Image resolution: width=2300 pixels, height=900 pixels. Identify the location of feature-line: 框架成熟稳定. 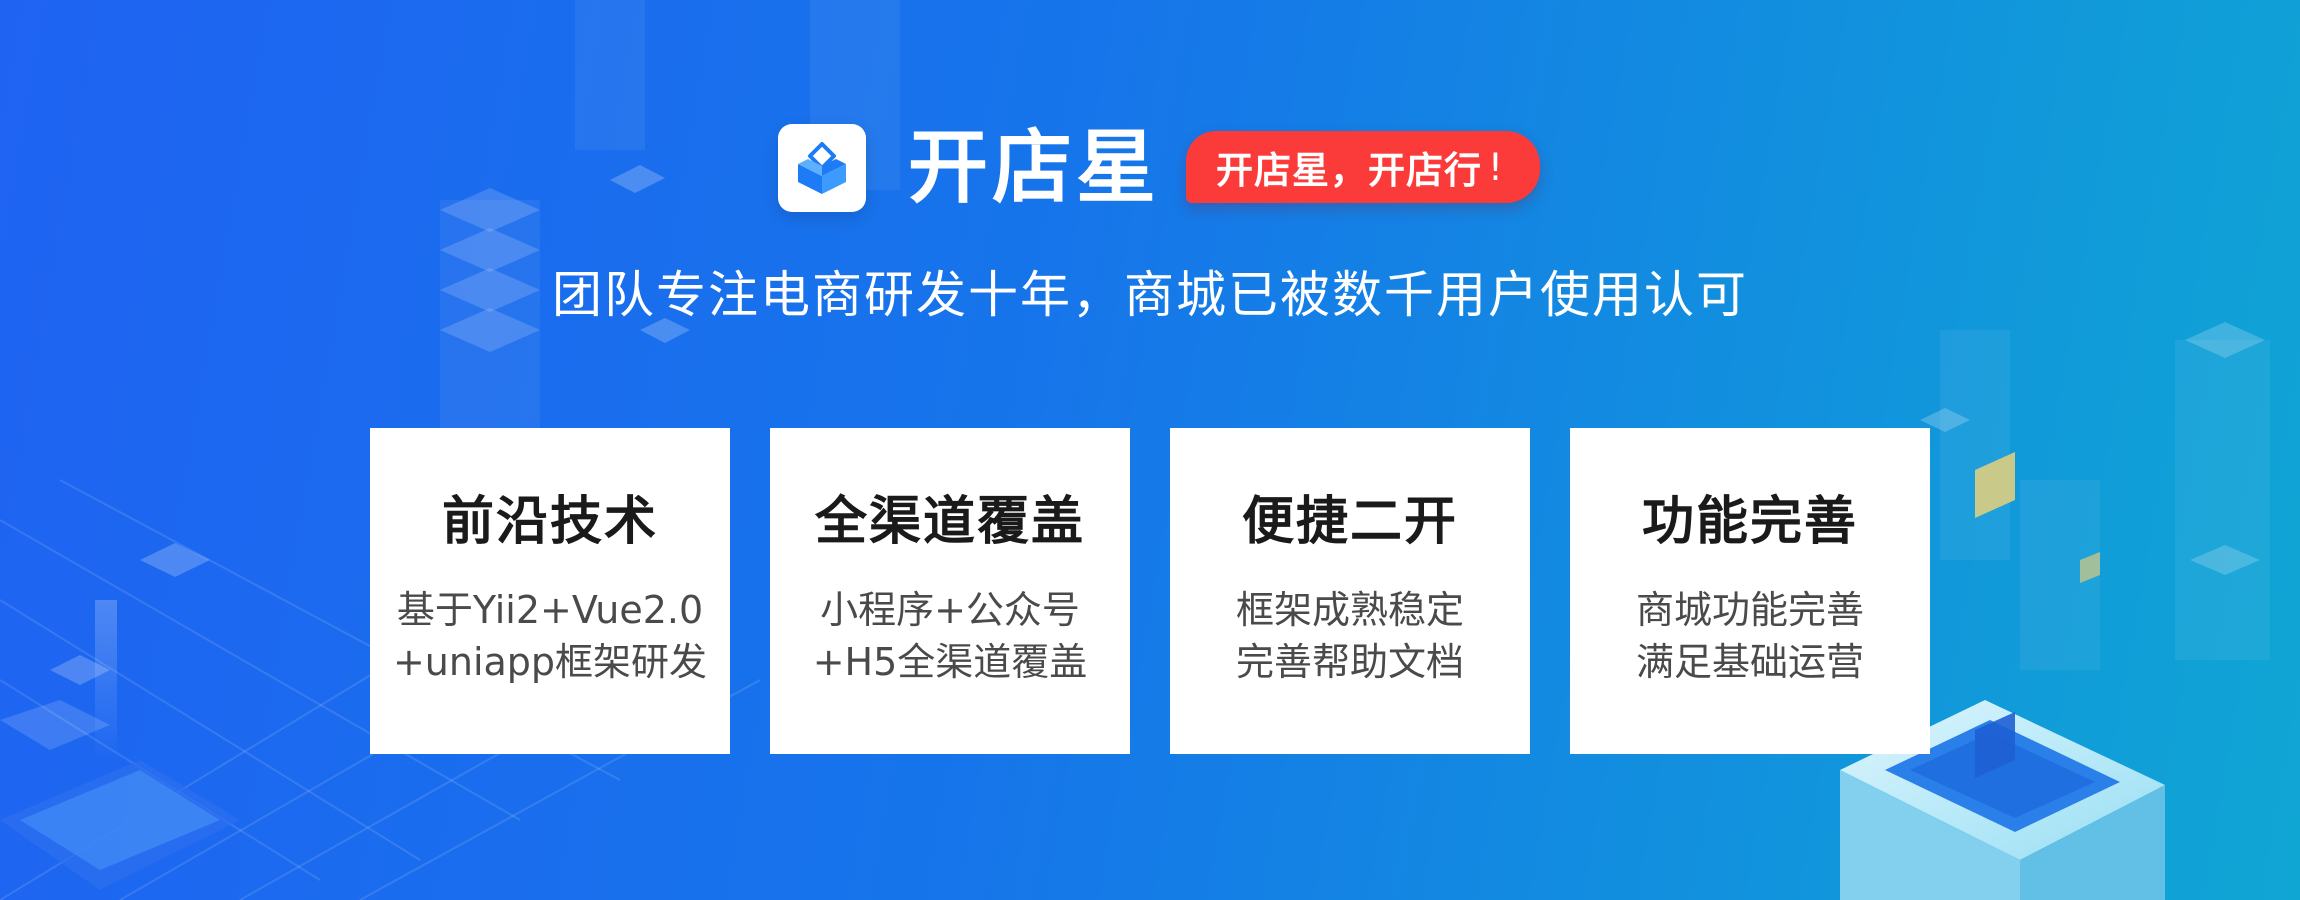
(1349, 610).